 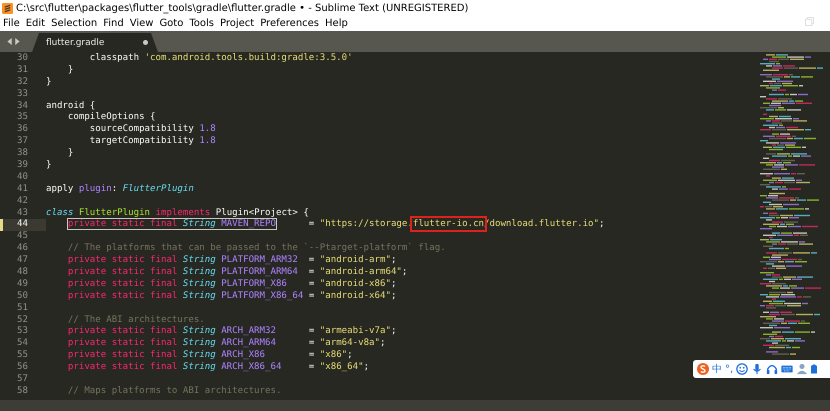 What do you see at coordinates (22, 166) in the screenshot?
I see `line-number: 39` at bounding box center [22, 166].